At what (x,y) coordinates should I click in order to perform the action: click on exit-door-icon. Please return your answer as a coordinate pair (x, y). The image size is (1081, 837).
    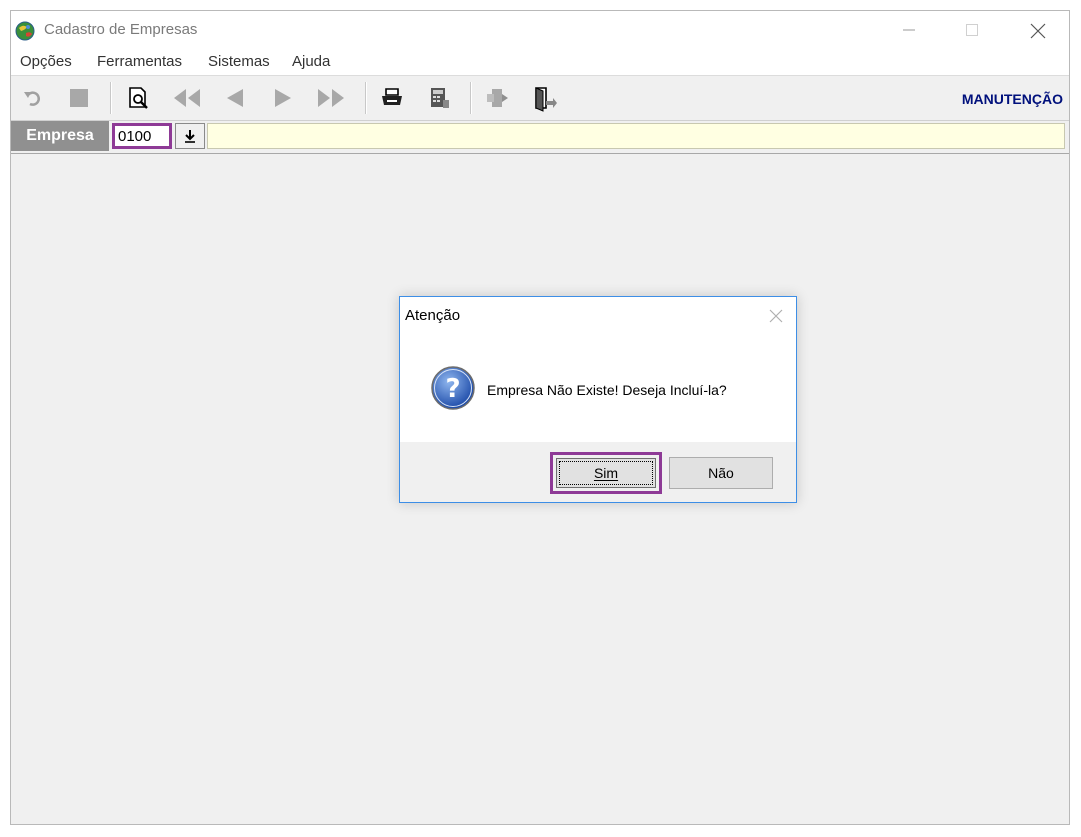
    Looking at the image, I should click on (546, 99).